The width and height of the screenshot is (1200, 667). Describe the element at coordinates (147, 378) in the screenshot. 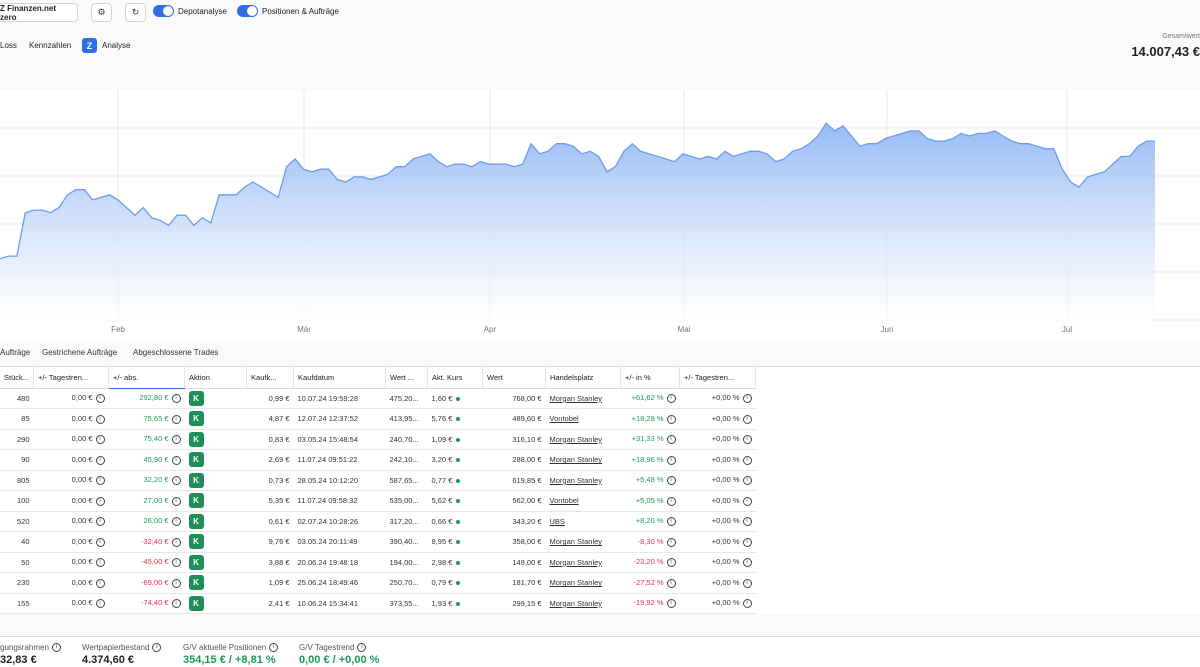

I see `col-header-abs: +/- abs.` at that location.